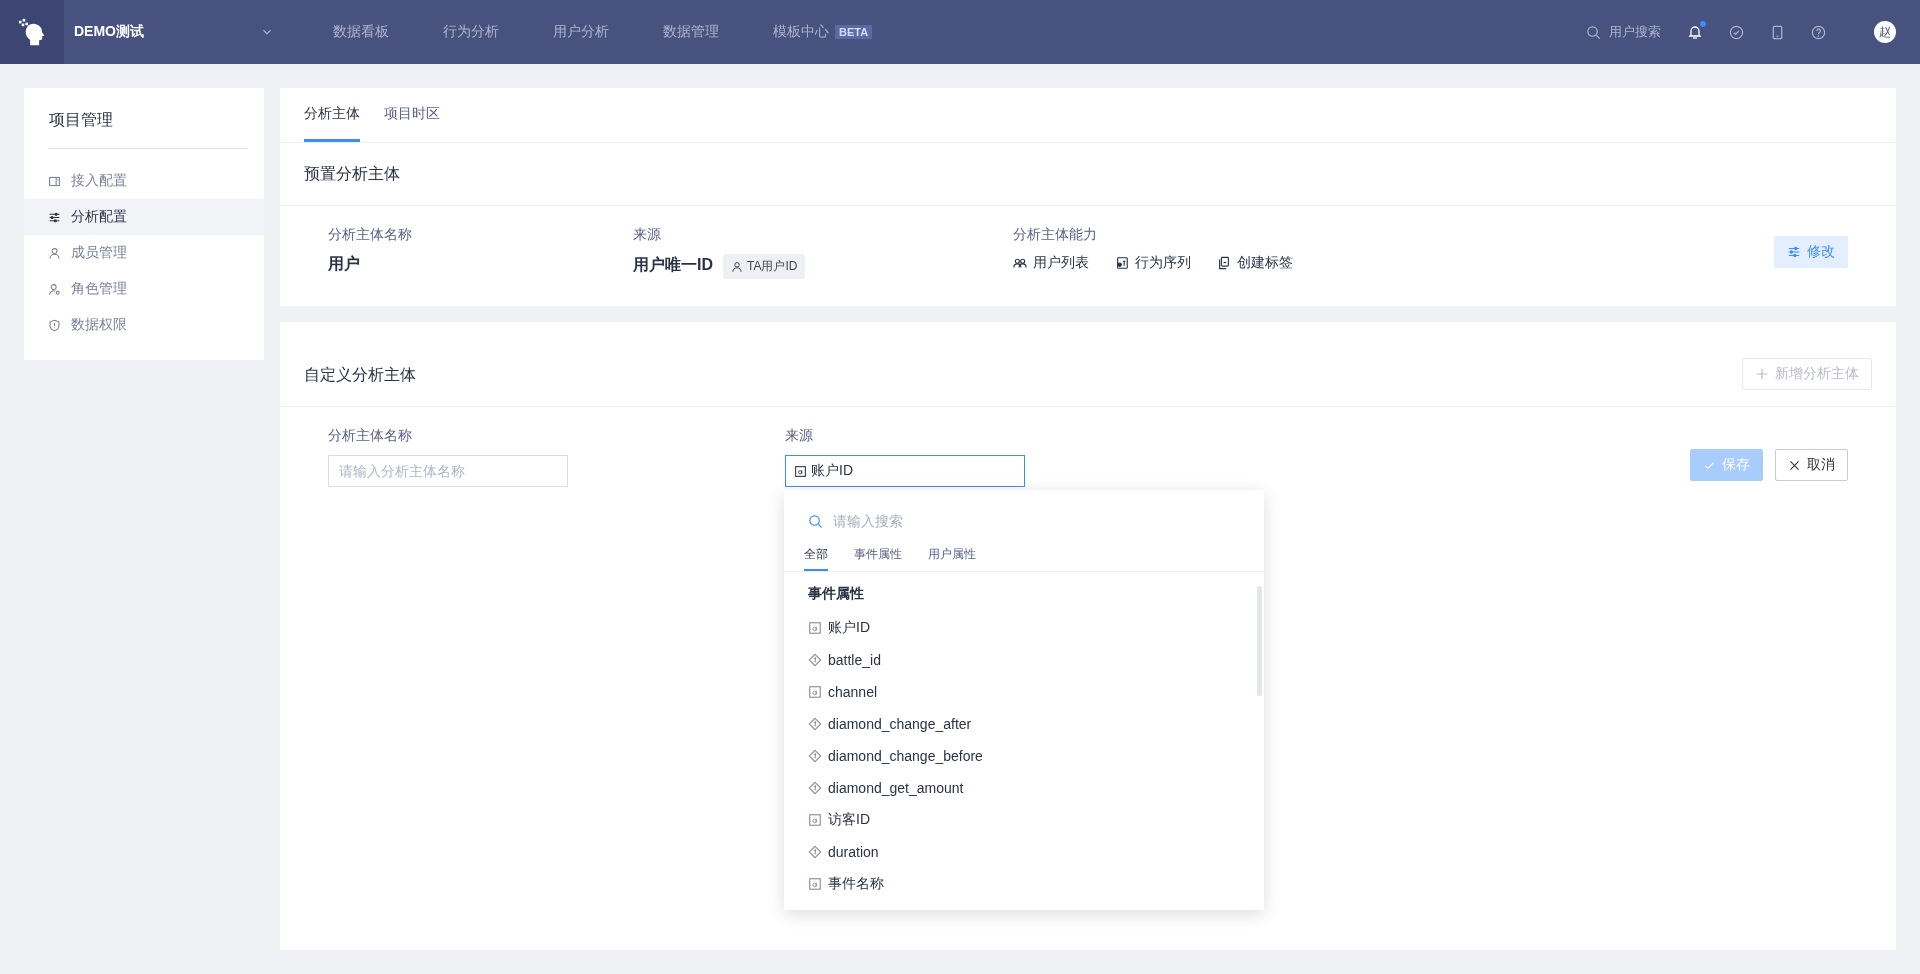 The height and width of the screenshot is (974, 1920). Describe the element at coordinates (54, 325) in the screenshot. I see `shield-icon` at that location.